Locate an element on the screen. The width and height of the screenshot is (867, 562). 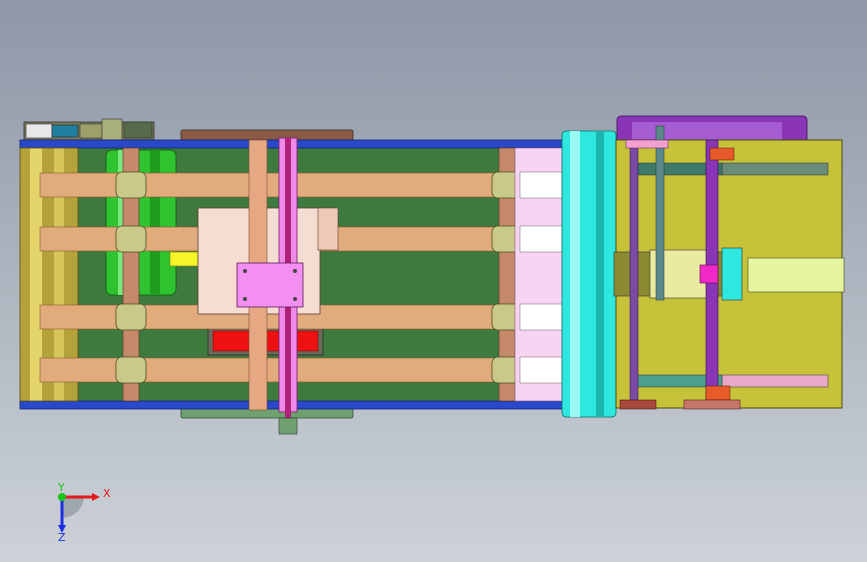
top-fitting is located at coordinates (722, 154).